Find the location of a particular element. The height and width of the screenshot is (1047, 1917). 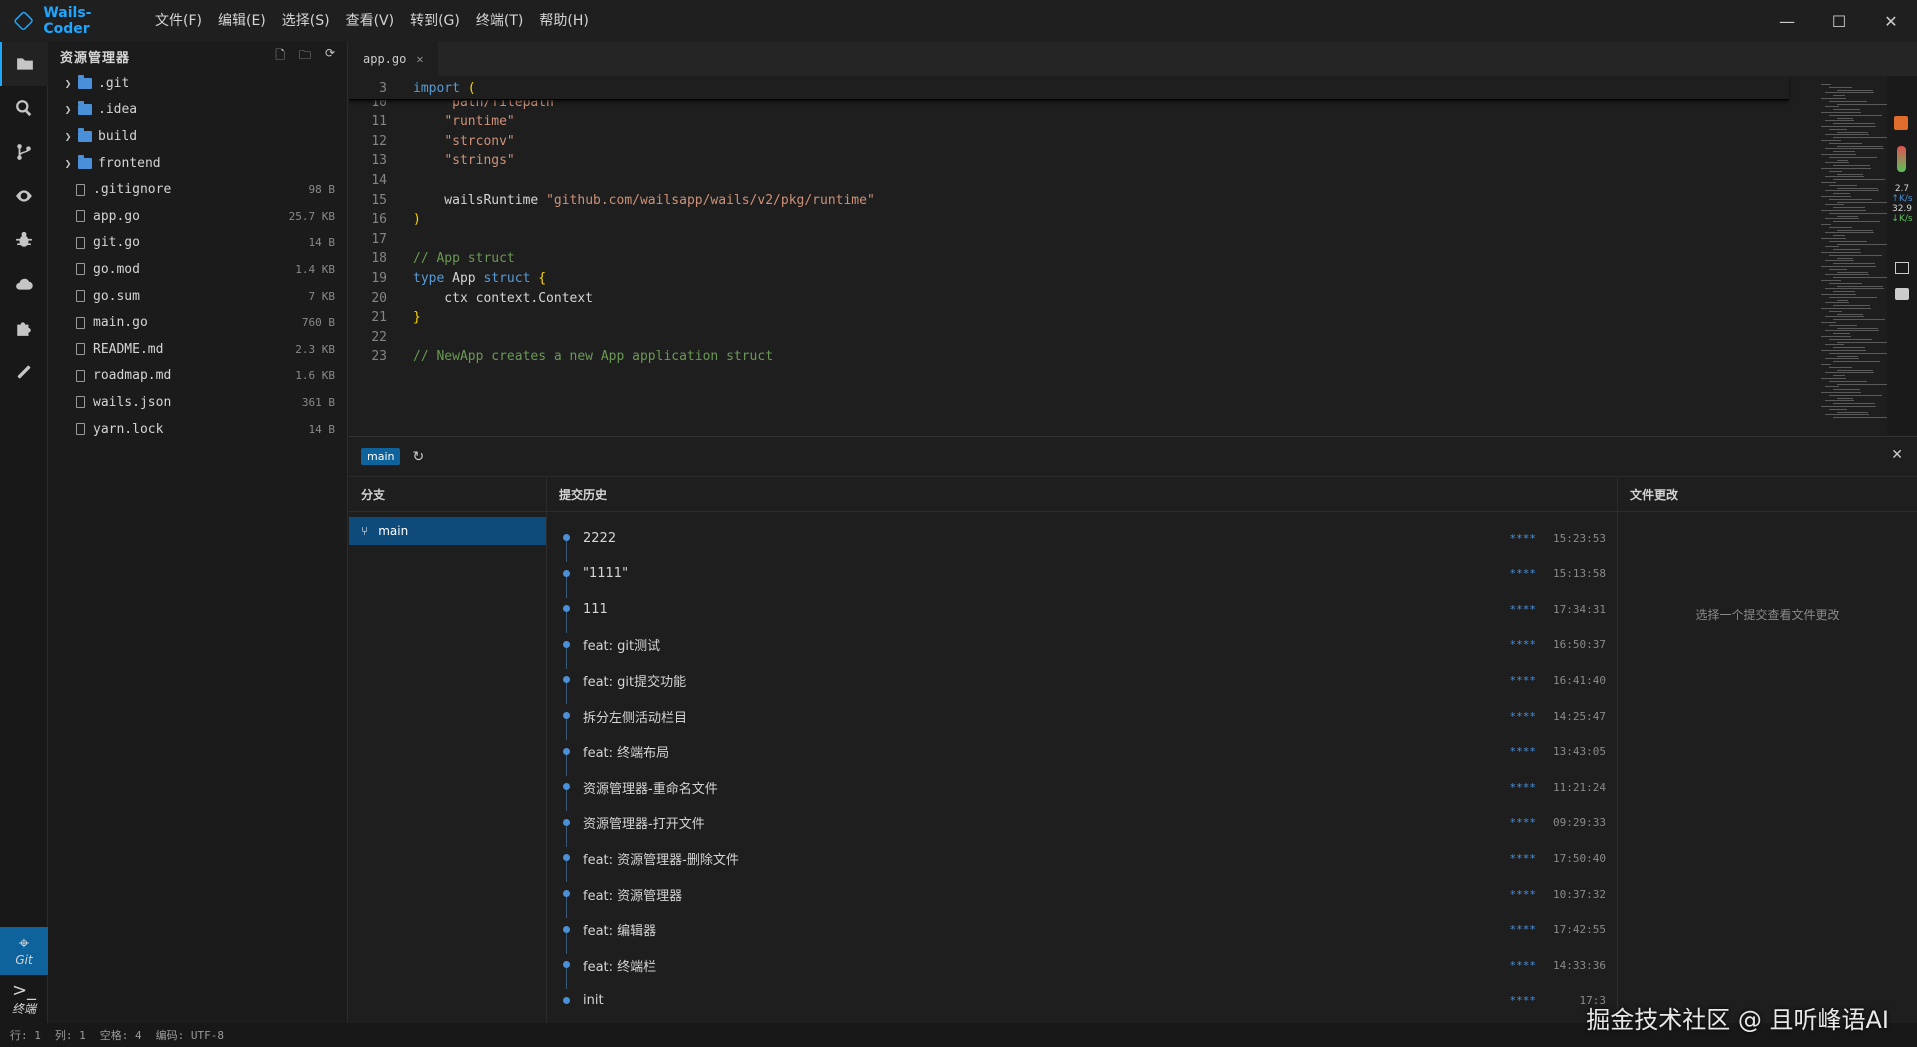

chart-icon is located at coordinates (1902, 268).